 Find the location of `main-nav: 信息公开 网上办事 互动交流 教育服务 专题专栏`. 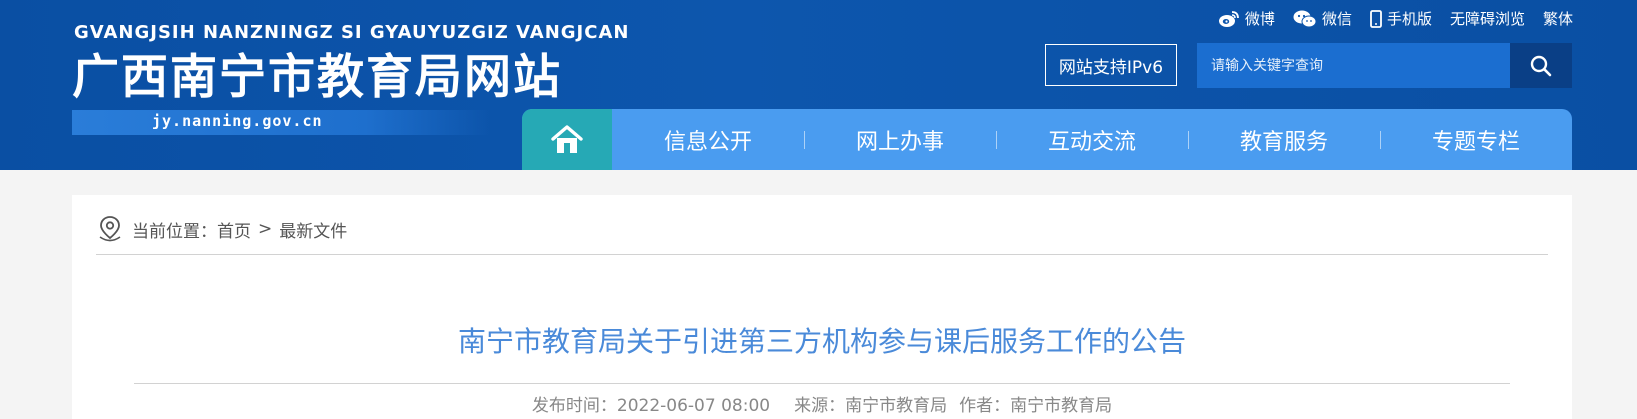

main-nav: 信息公开 网上办事 互动交流 教育服务 专题专栏 is located at coordinates (1047, 139).